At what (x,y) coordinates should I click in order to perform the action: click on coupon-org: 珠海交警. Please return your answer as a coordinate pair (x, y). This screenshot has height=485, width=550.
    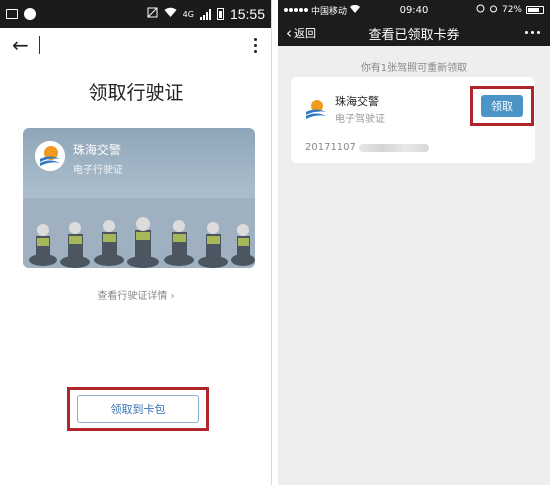
    Looking at the image, I should click on (357, 101).